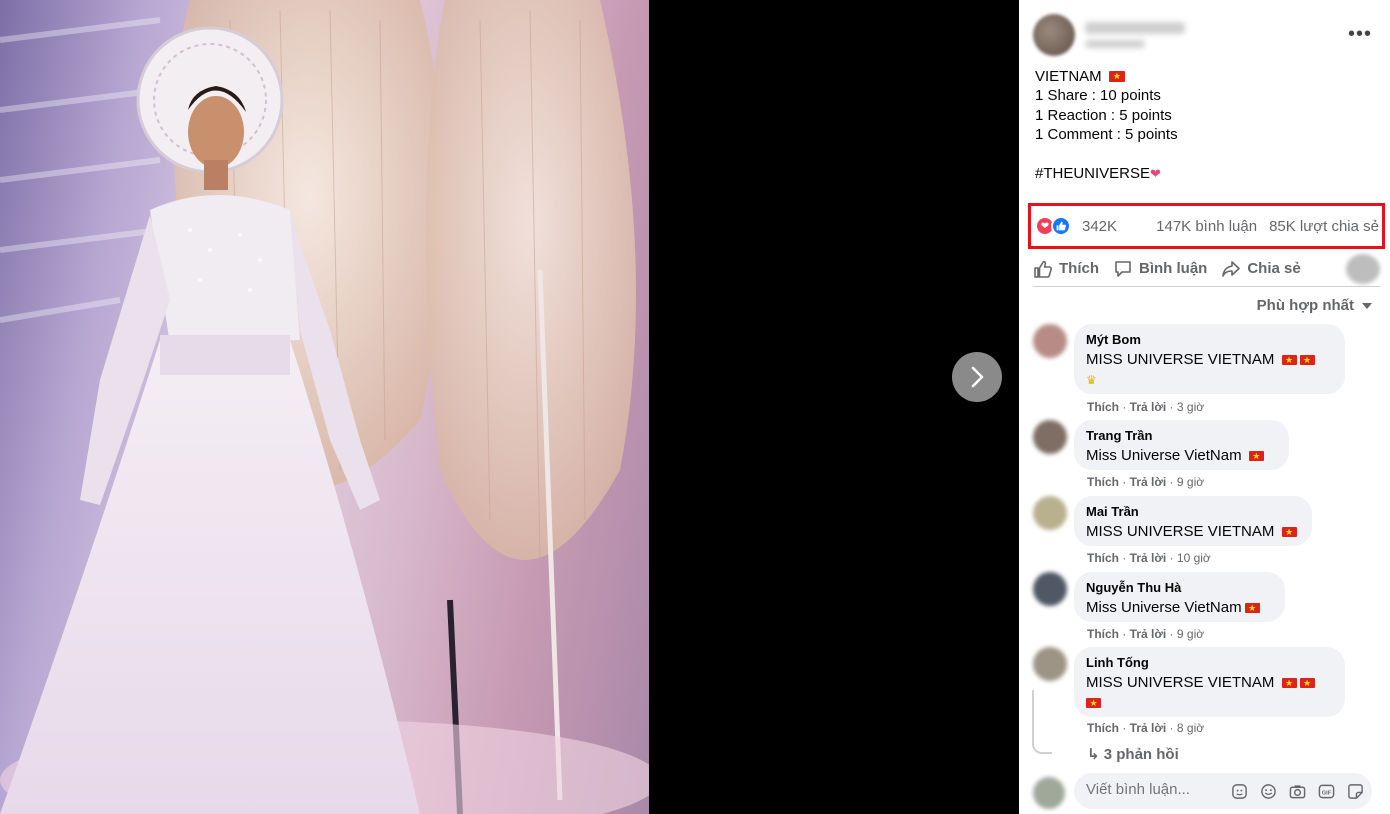  Describe the element at coordinates (1297, 791) in the screenshot. I see `camera-icon` at that location.